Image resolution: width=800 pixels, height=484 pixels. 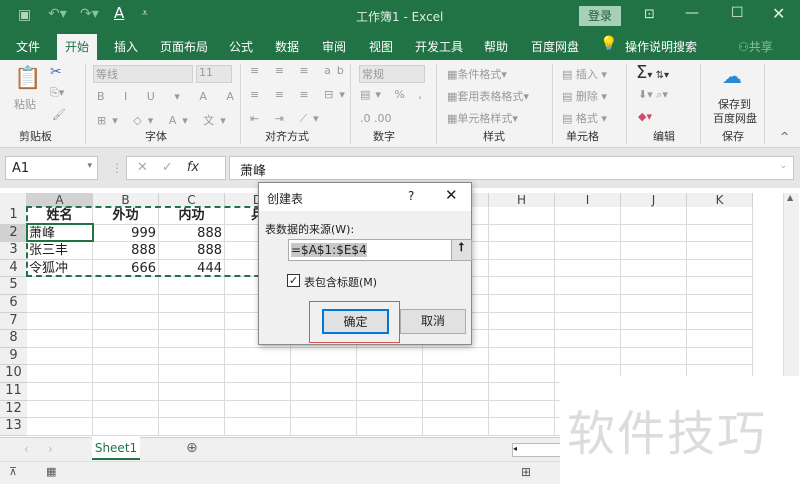 I want to click on tab-home: 开始, so click(x=77, y=47).